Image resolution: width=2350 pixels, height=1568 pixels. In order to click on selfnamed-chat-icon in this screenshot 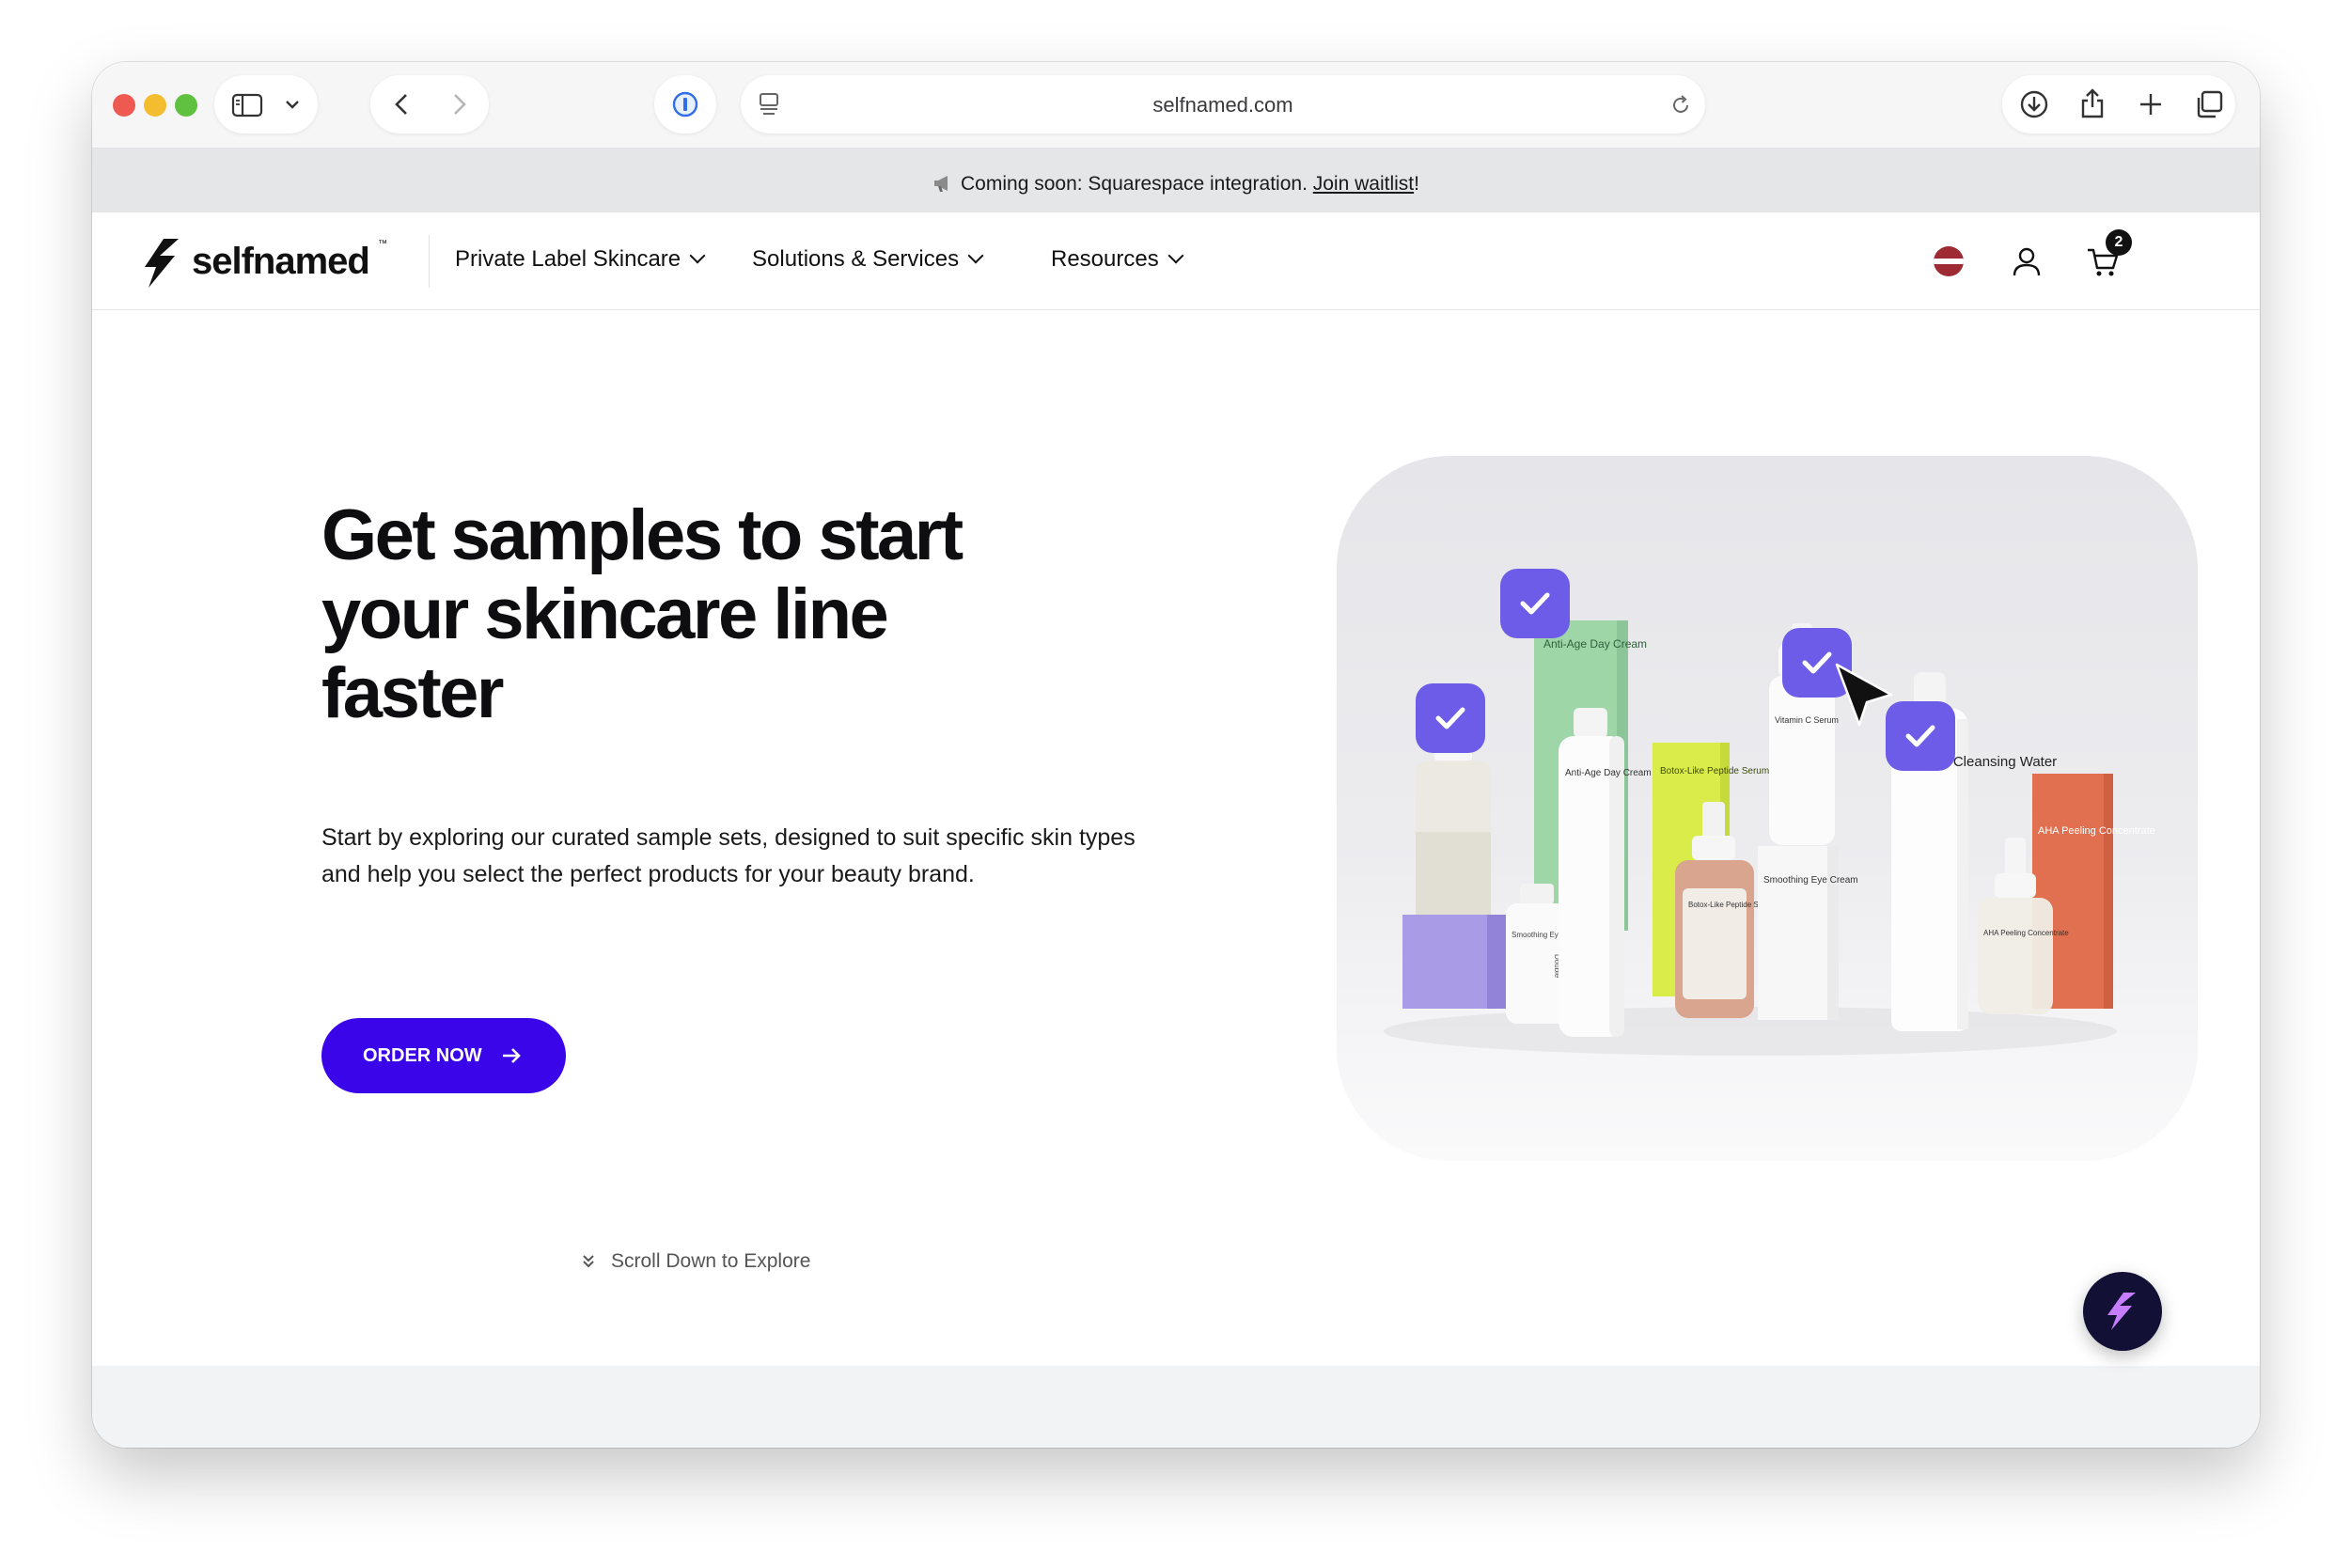, I will do `click(2121, 1311)`.